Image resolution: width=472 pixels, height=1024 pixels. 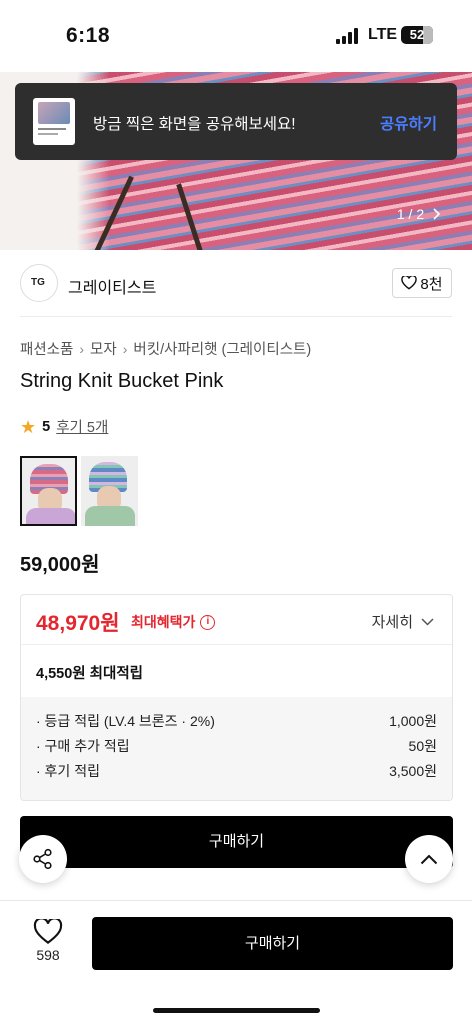 What do you see at coordinates (90, 674) in the screenshot?
I see `points-total: 4,550원 최대적립` at bounding box center [90, 674].